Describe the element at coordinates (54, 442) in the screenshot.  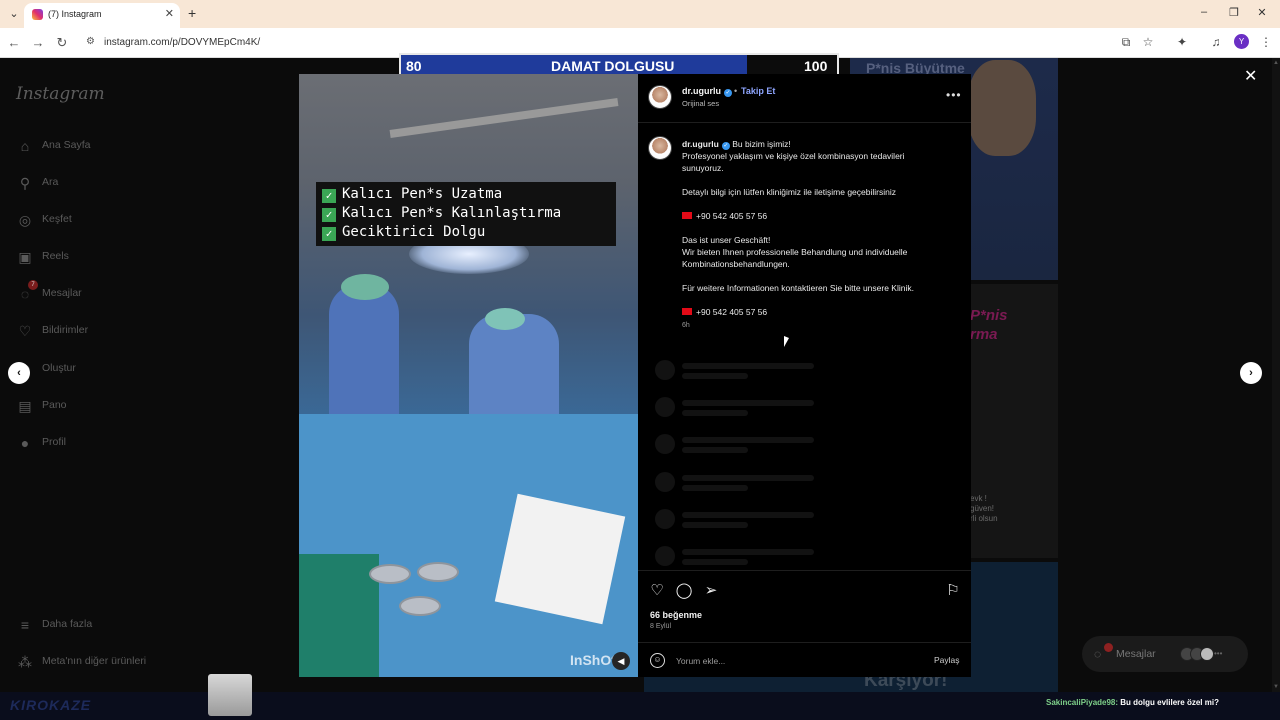
I see `sidebar-item-label: Profil` at that location.